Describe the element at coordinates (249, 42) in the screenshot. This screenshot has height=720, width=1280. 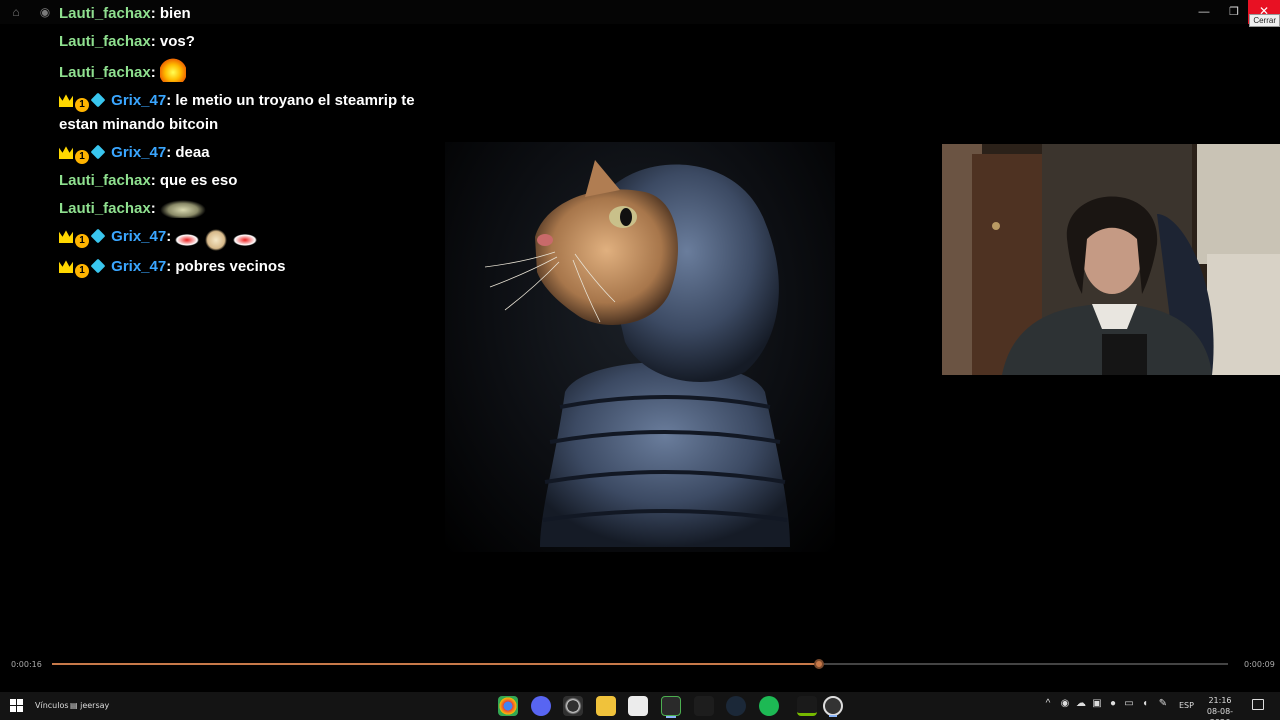
I see `chat-message: Lauti_fachax: vos?` at that location.